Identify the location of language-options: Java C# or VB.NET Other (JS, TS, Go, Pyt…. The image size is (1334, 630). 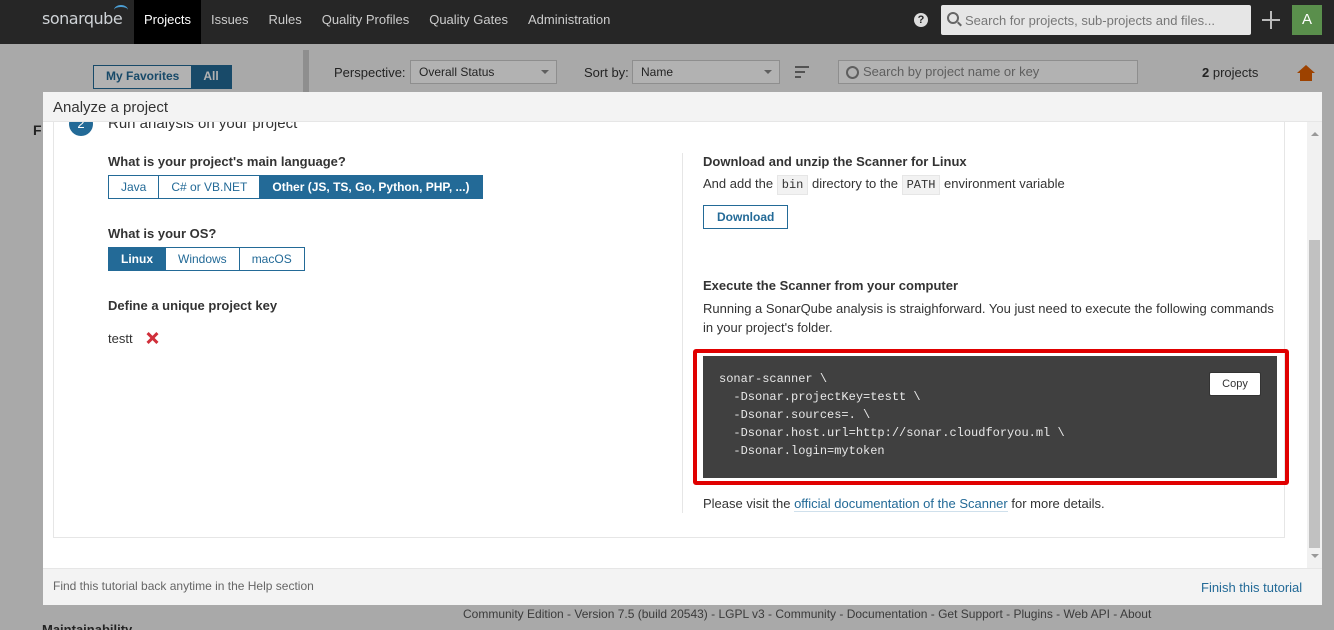
(295, 187).